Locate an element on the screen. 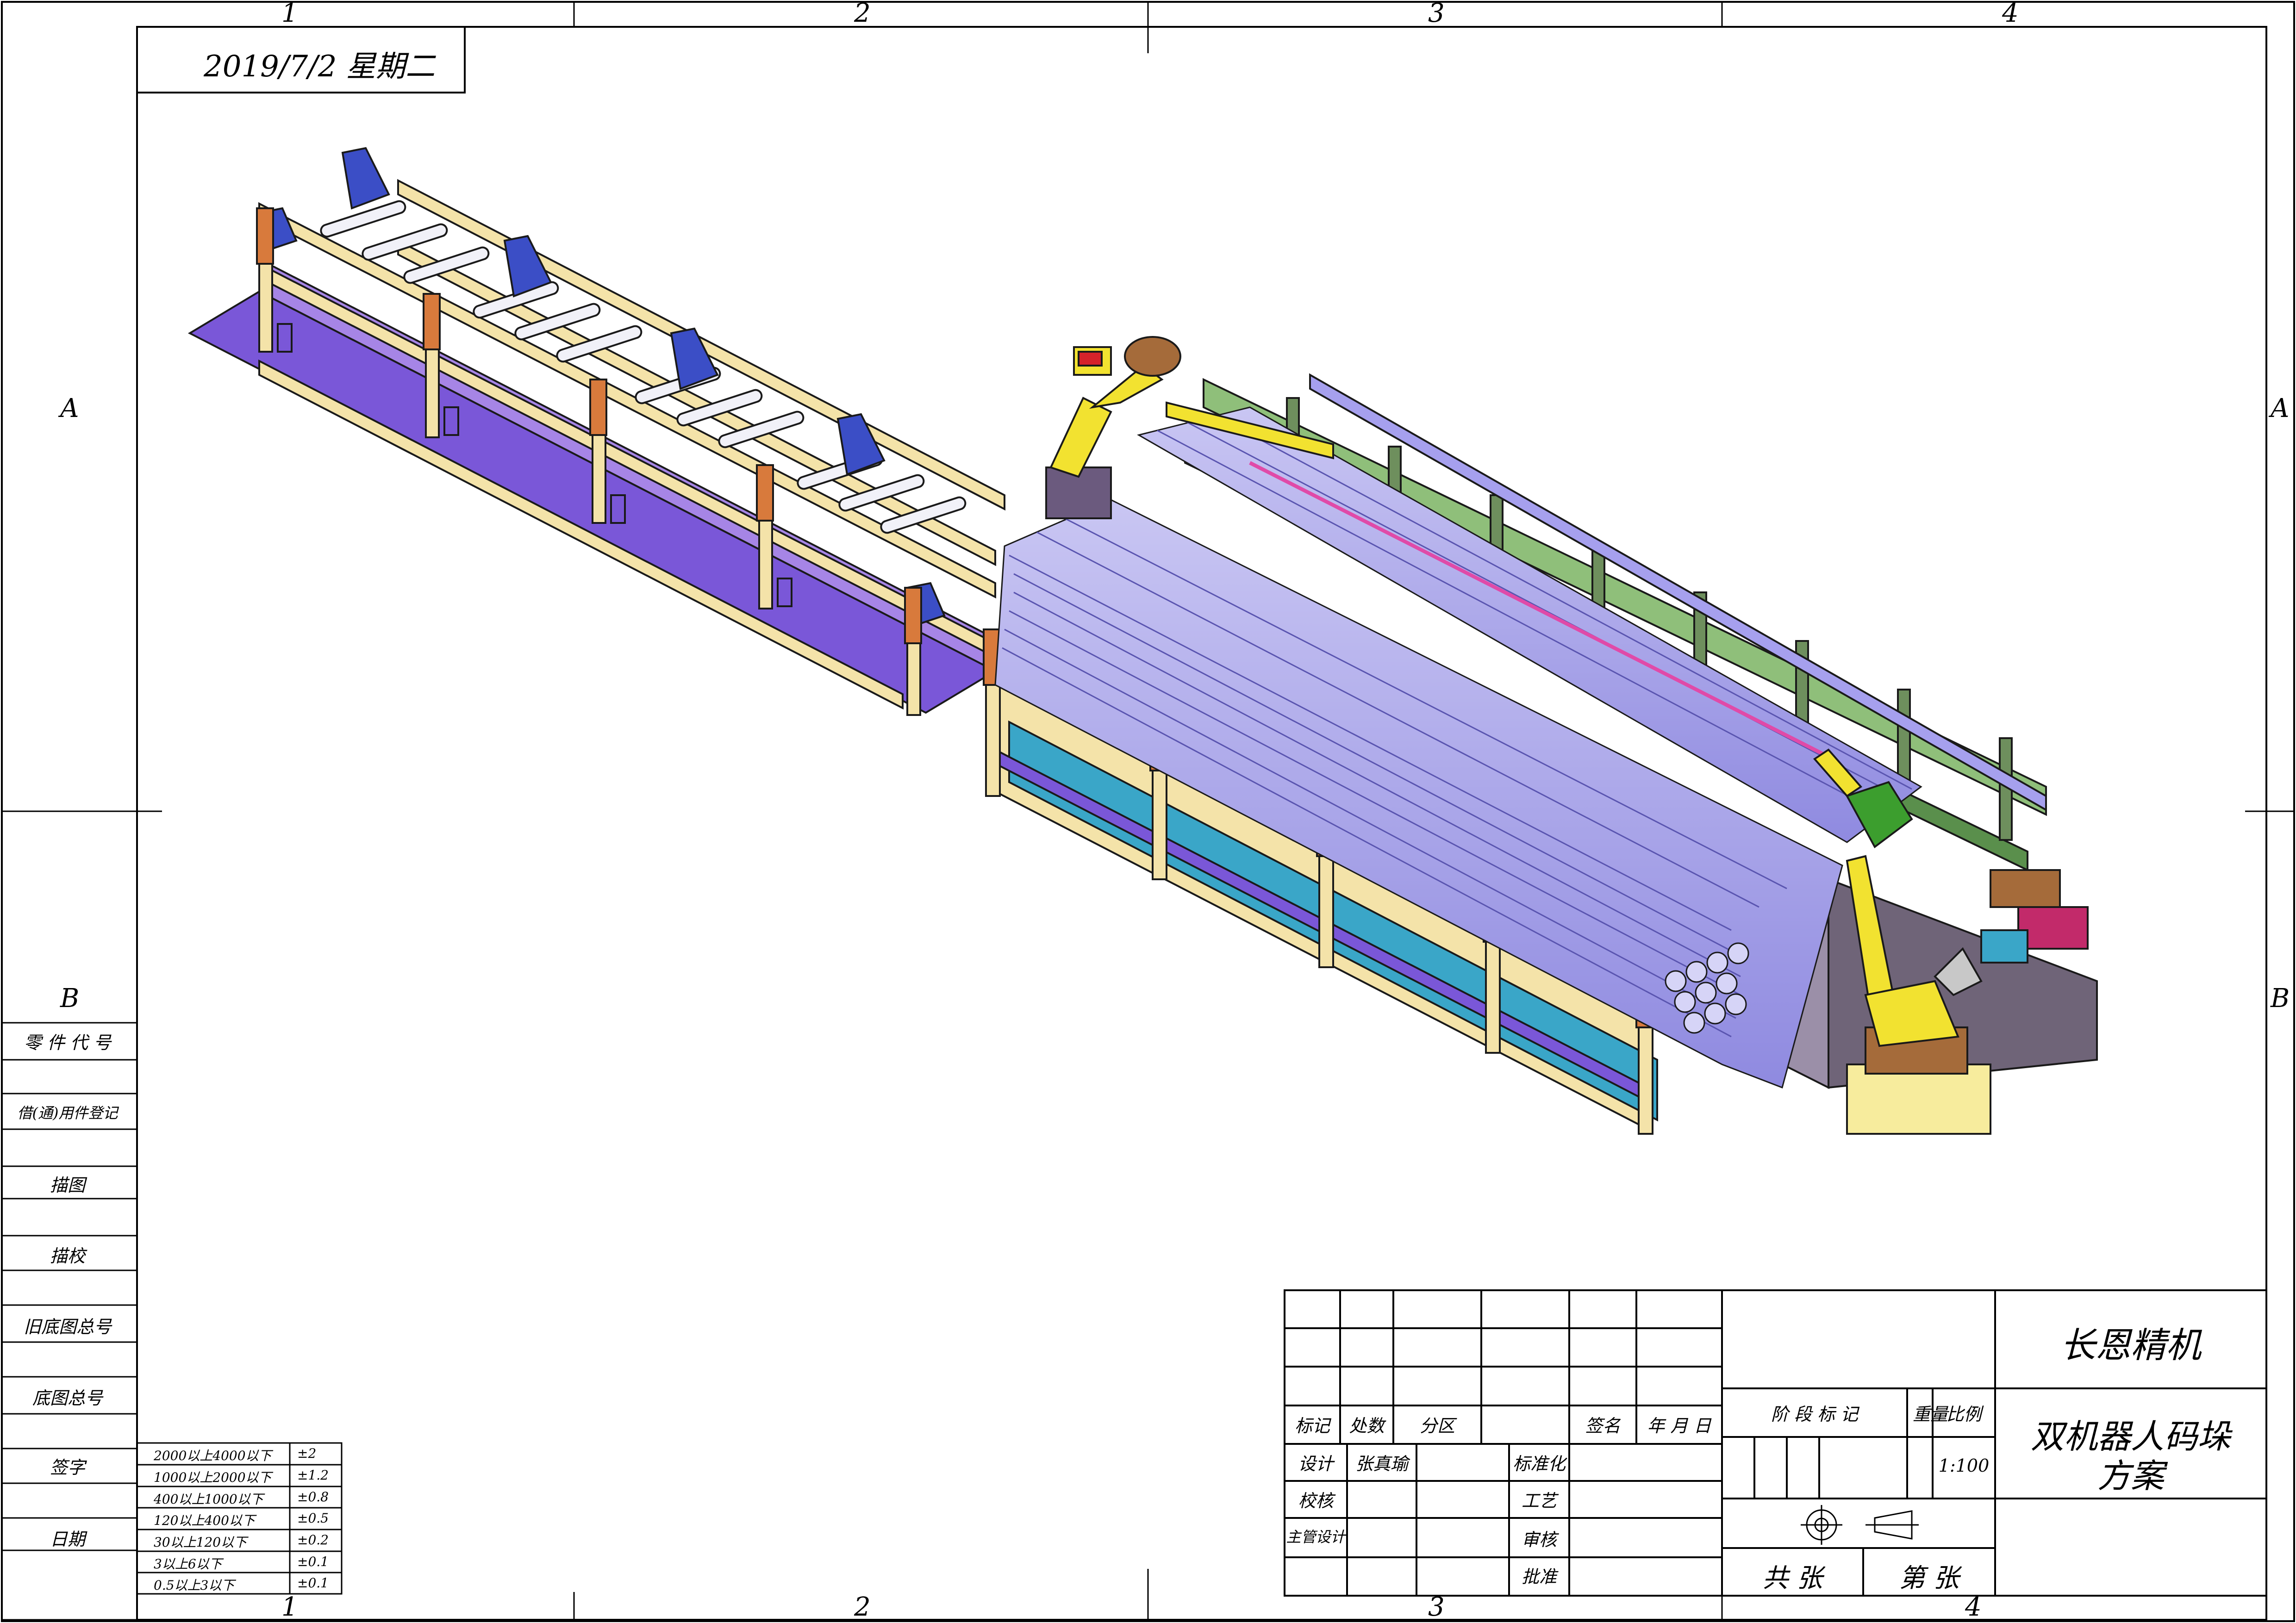 This screenshot has height=1623, width=2296. standardization-label: 标准化 is located at coordinates (1539, 1464).